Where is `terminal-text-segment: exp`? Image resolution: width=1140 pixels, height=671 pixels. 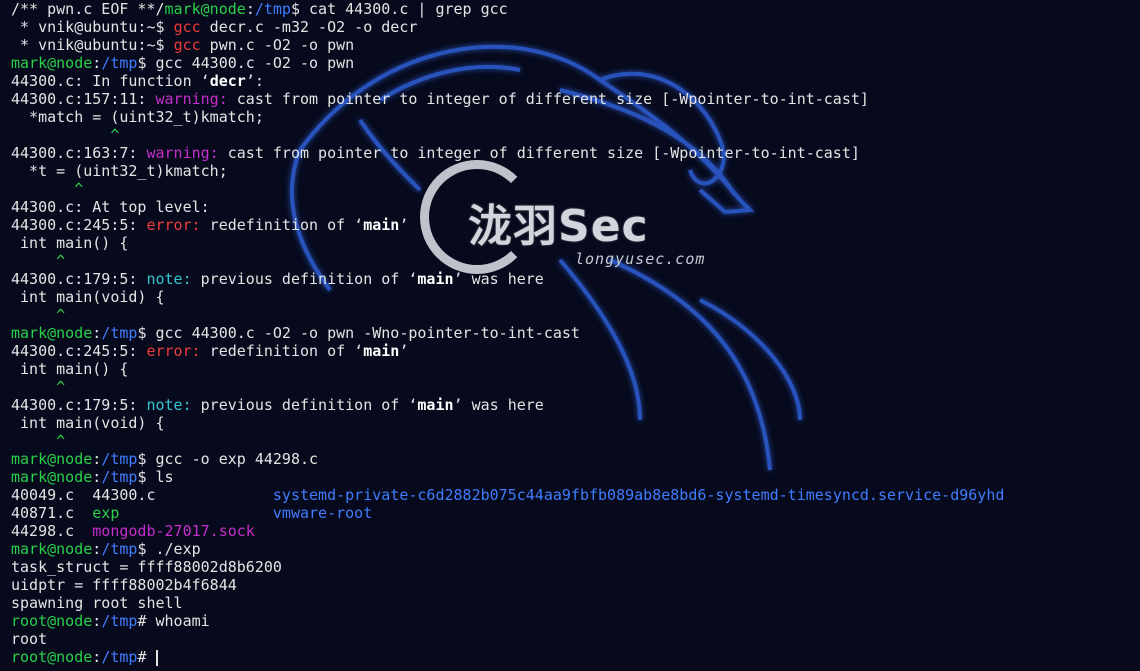 terminal-text-segment: exp is located at coordinates (106, 513).